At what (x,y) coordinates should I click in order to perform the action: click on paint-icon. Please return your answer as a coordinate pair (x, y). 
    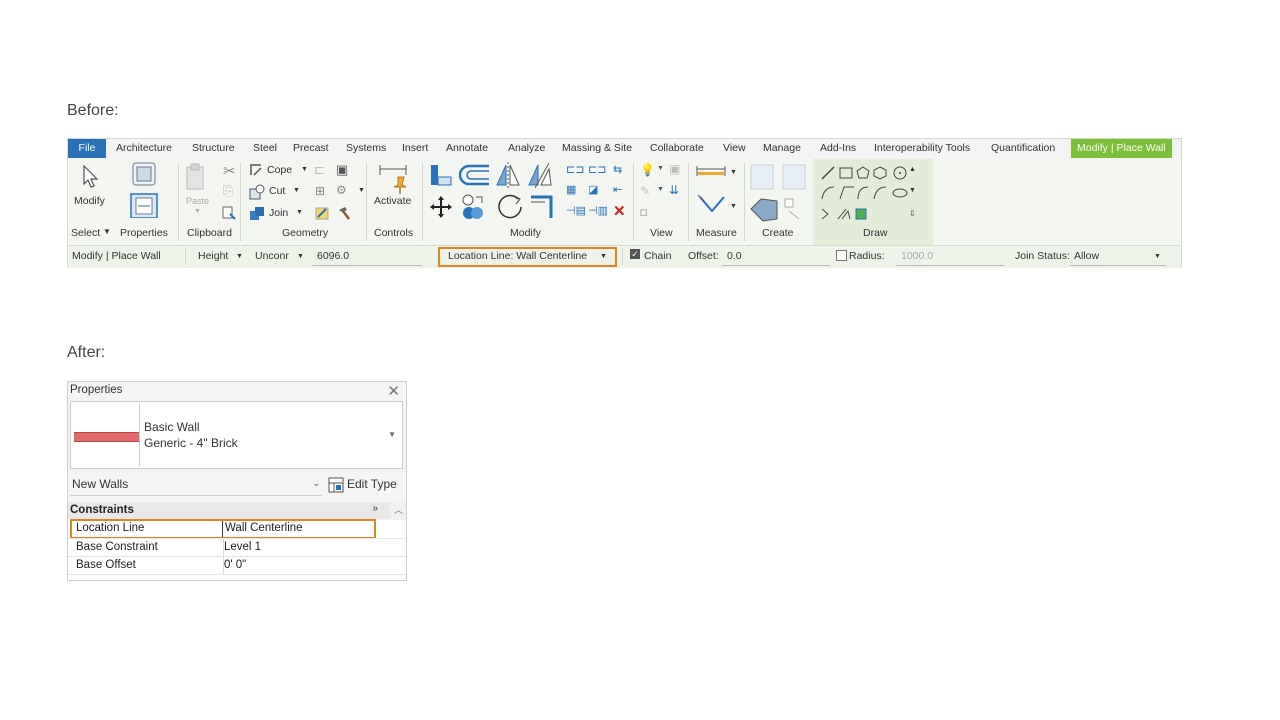
    Looking at the image, I should click on (322, 213).